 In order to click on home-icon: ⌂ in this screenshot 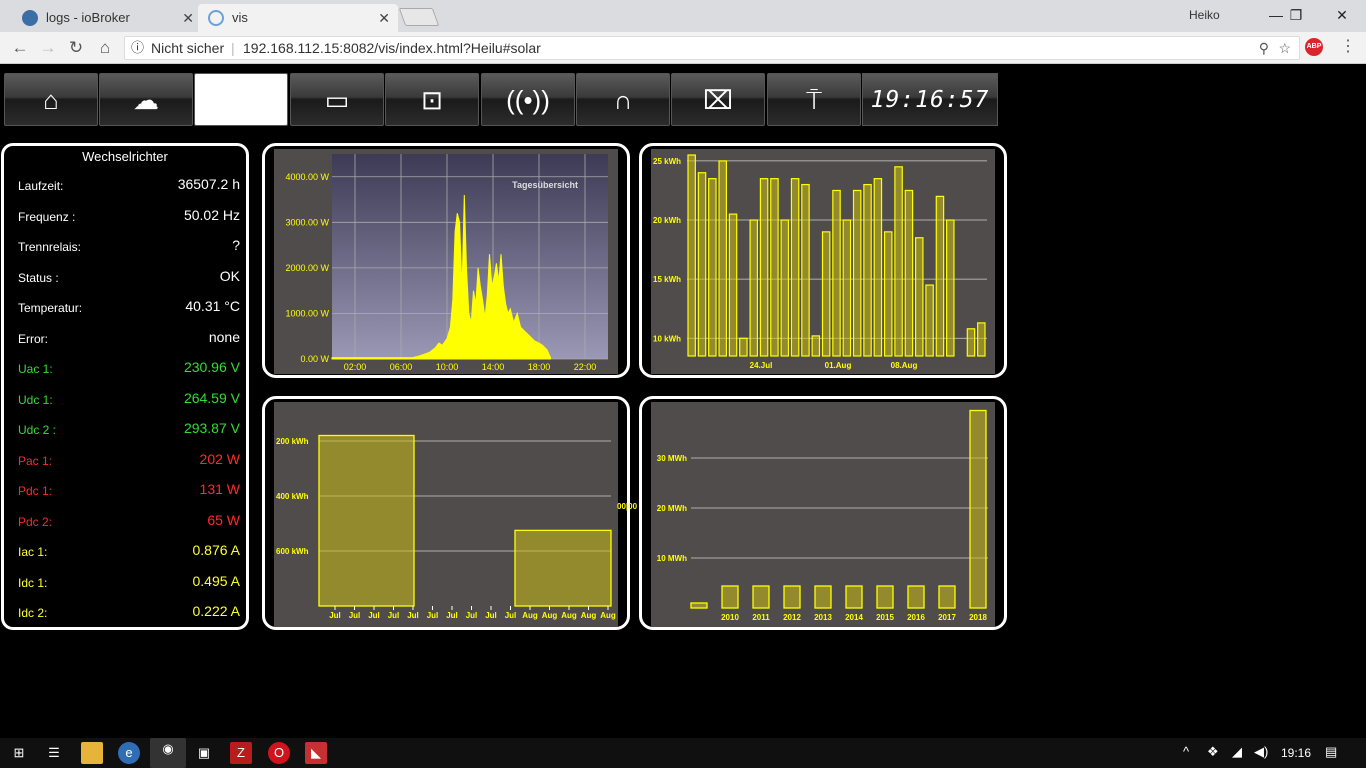, I will do `click(105, 48)`.